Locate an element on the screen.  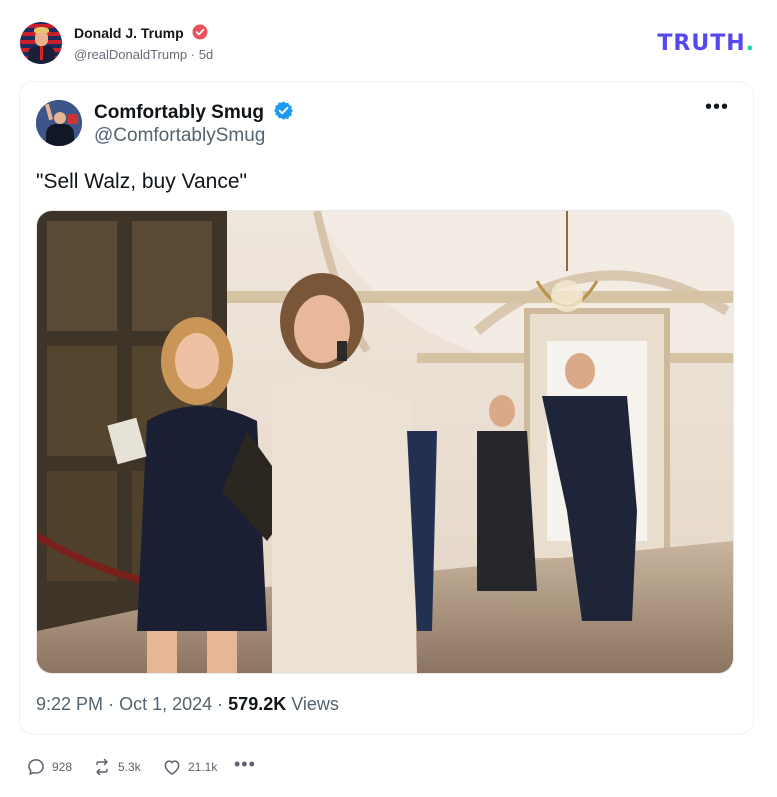
tweet-author-avatar is located at coordinates (59, 123).